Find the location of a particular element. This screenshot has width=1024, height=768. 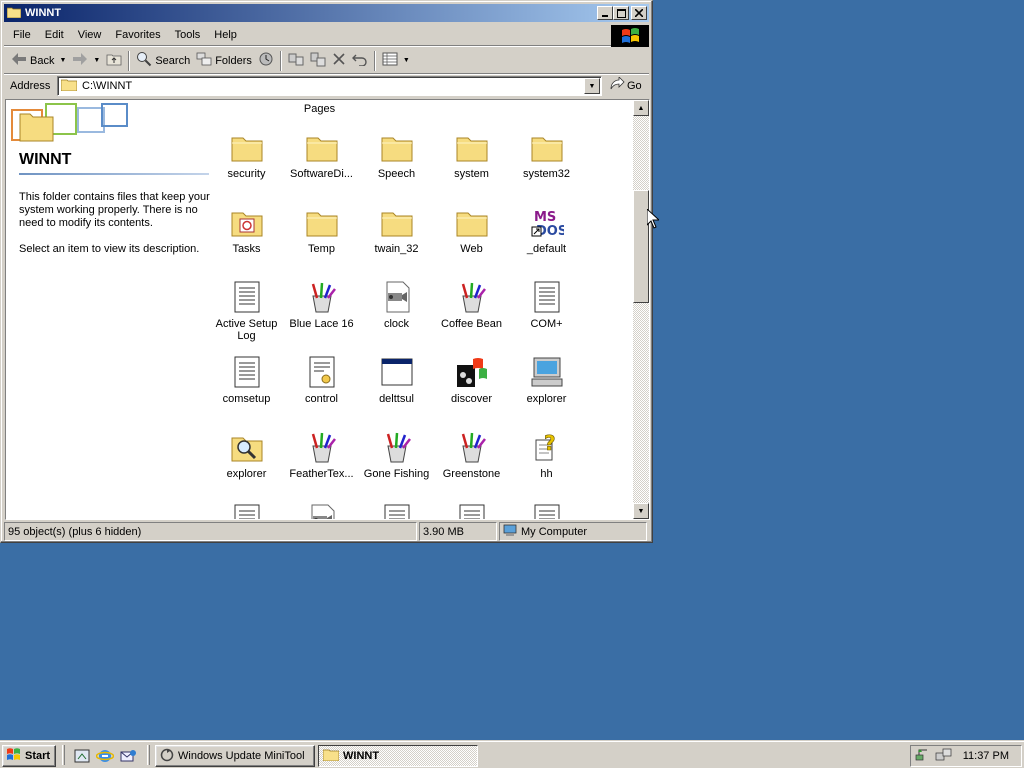

maximize-button is located at coordinates (621, 13).